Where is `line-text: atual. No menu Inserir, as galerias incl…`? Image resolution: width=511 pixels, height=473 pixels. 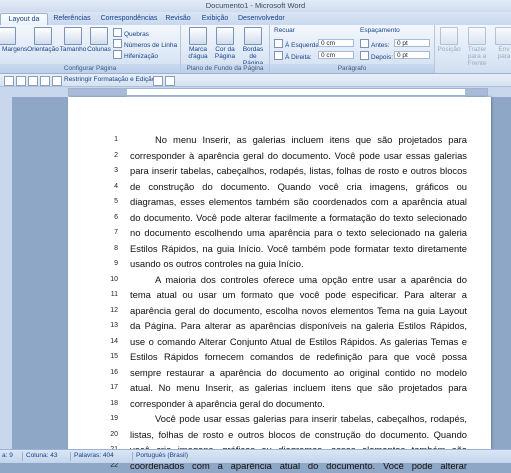
line-text: atual. No menu Inserir, as galerias incl… is located at coordinates (298, 388).